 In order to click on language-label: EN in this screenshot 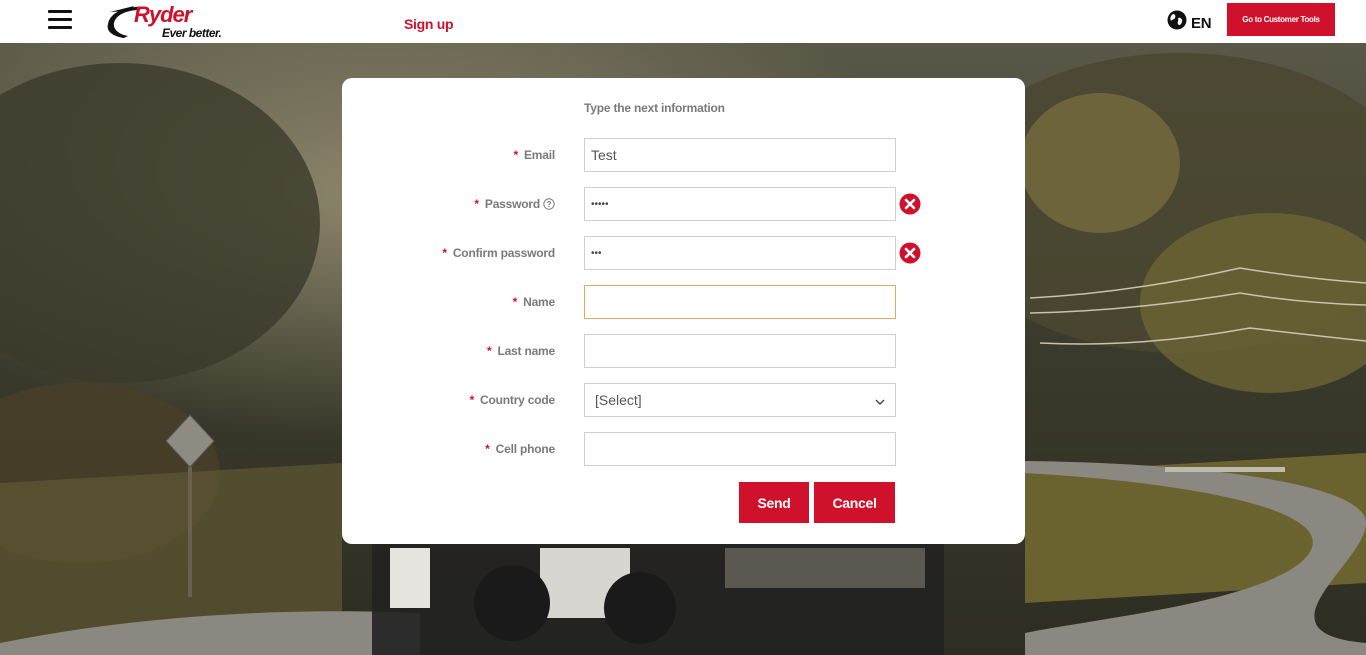, I will do `click(1201, 23)`.